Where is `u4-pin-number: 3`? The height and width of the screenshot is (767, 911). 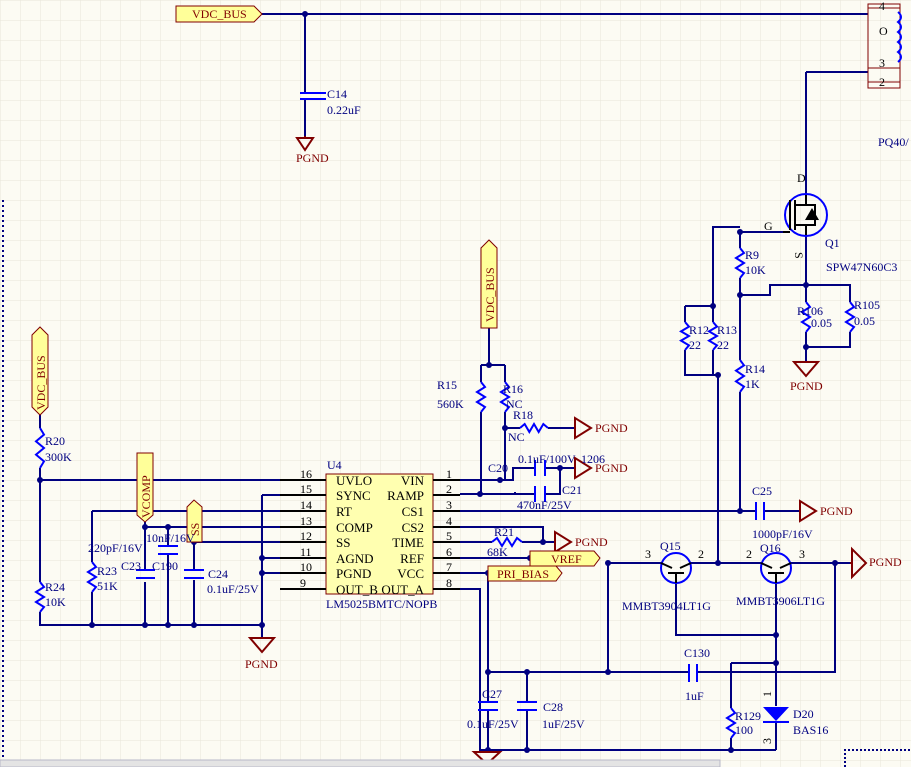 u4-pin-number: 3 is located at coordinates (449, 505).